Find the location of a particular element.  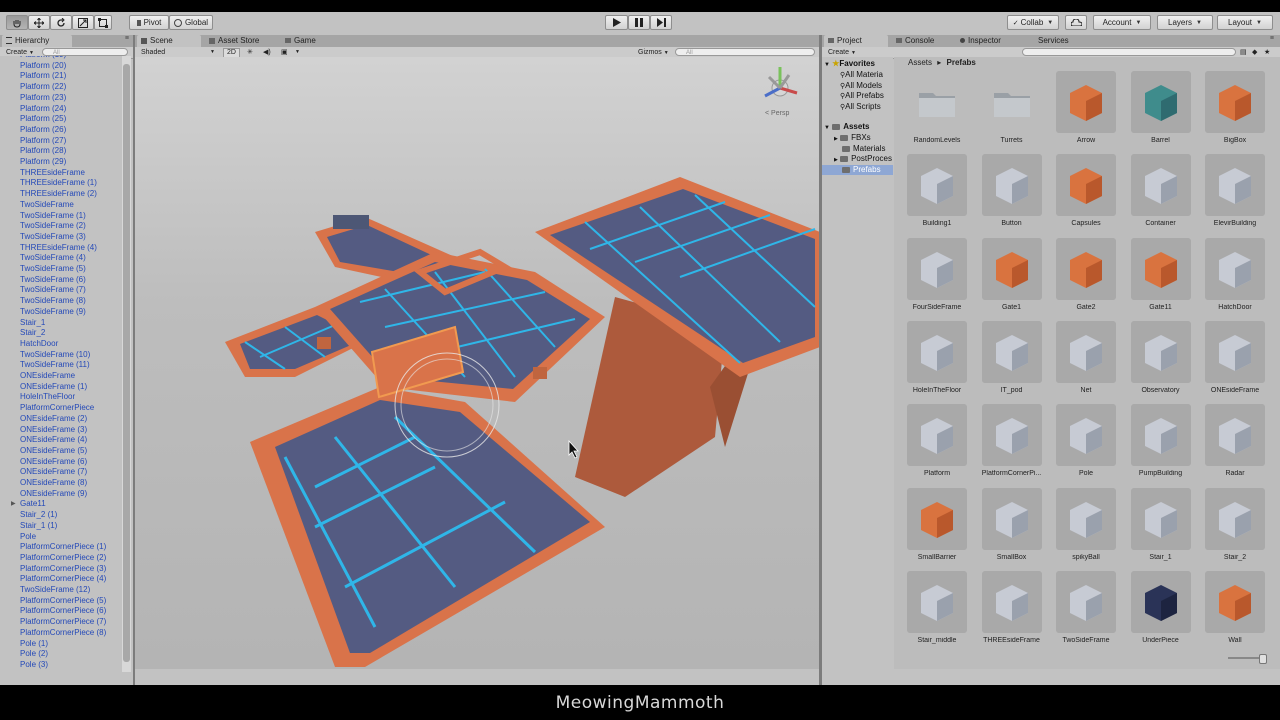

hierarchy-item: PlatformCornerPiece (2) is located at coordinates (63, 558).